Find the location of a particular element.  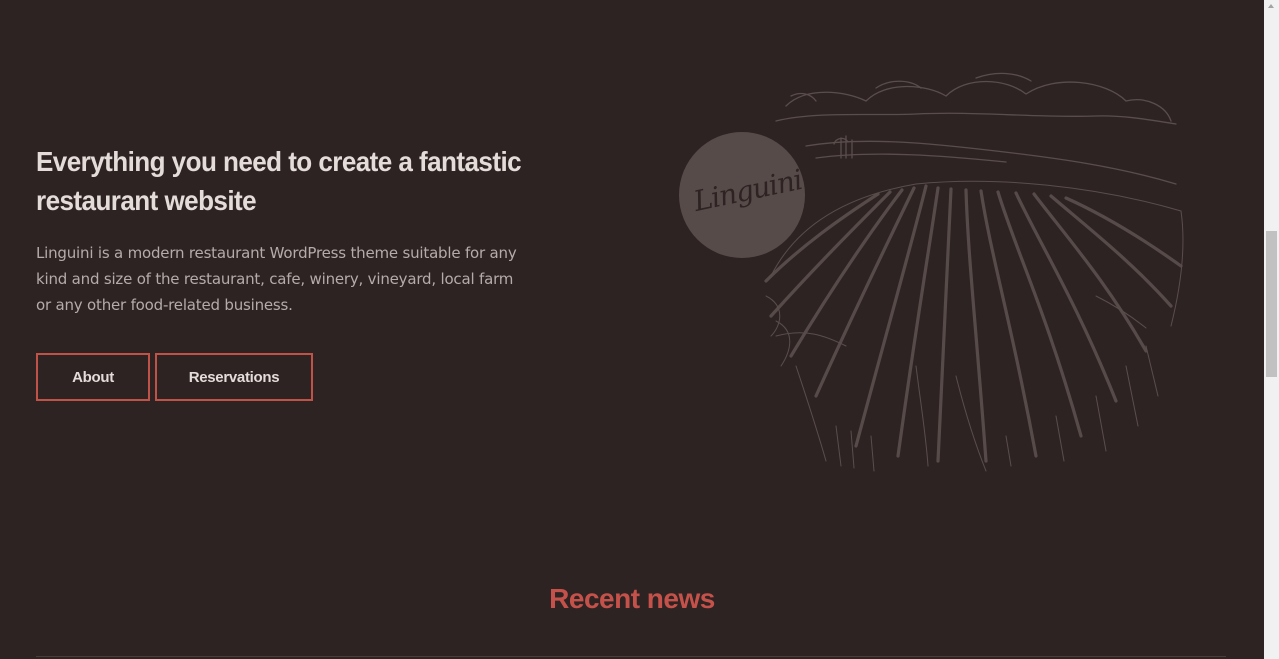

recent-news-title: Recent news is located at coordinates (632, 598).